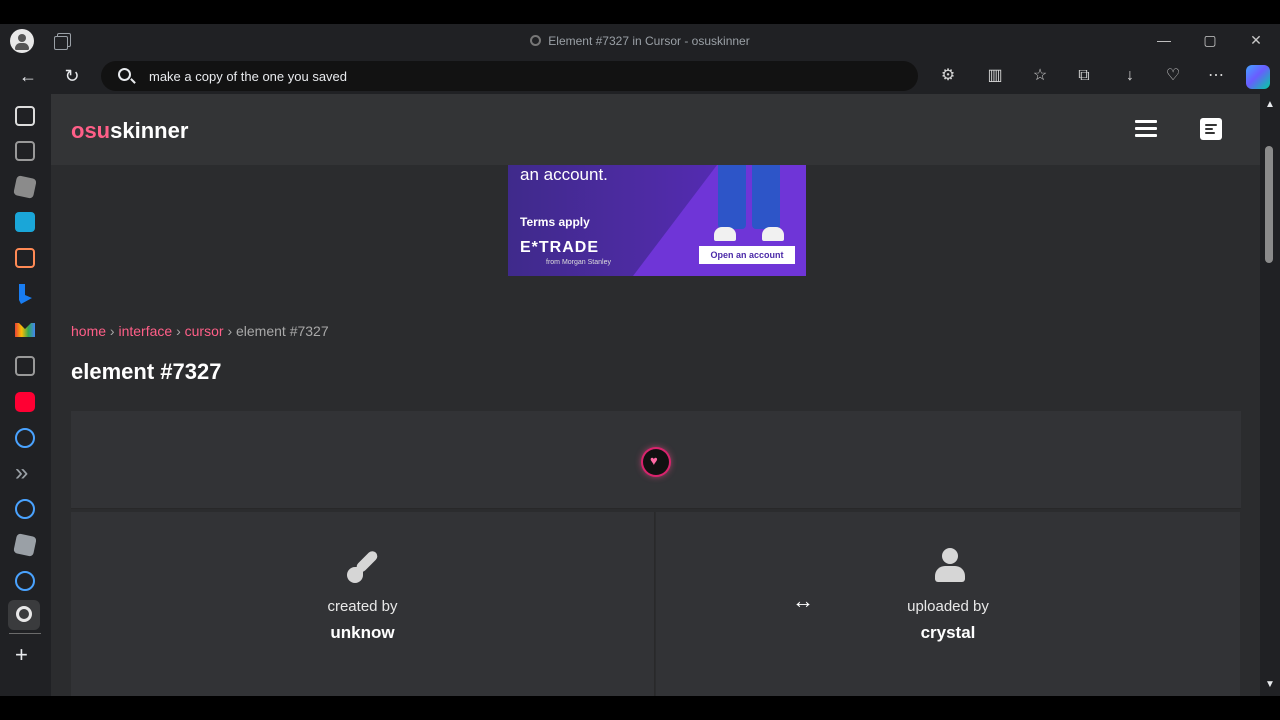 This screenshot has width=1280, height=720. I want to click on site-header: osuskinner, so click(655, 129).